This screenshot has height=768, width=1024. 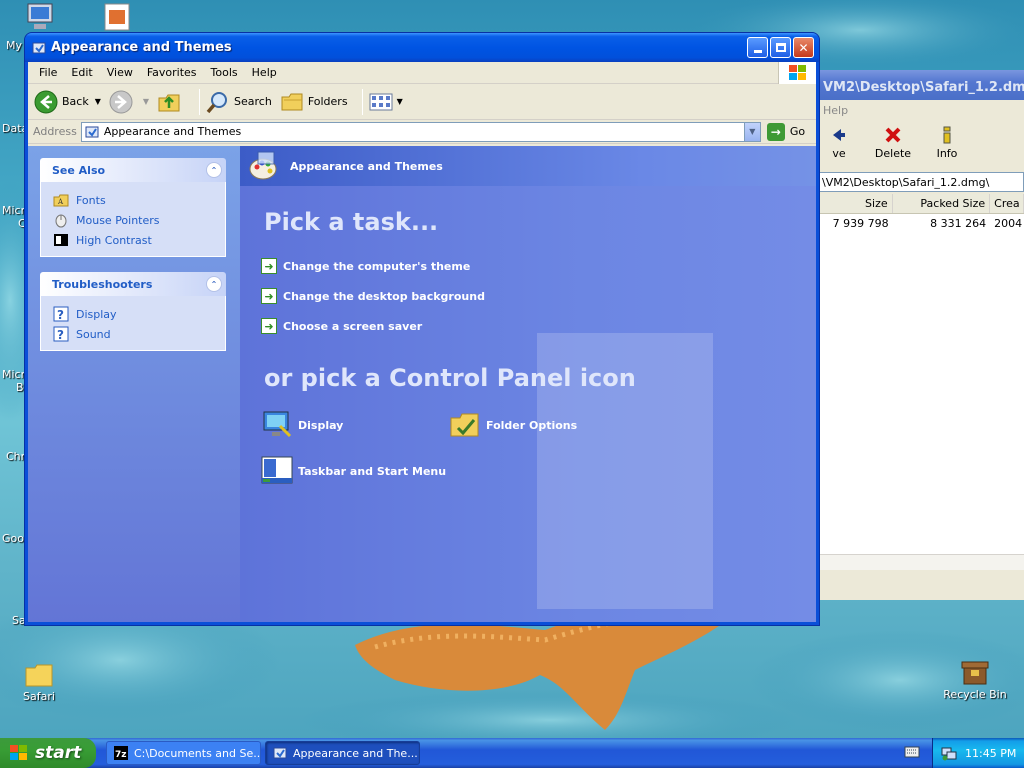 I want to click on windows-logo-icon, so click(x=797, y=73).